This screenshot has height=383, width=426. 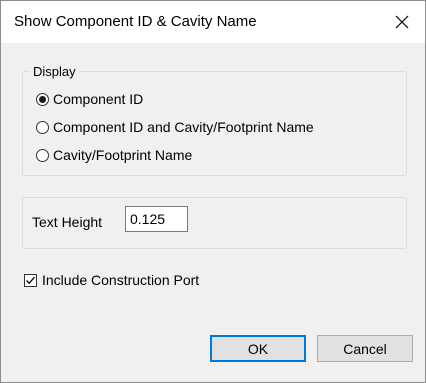 I want to click on checkbox, so click(x=30, y=280).